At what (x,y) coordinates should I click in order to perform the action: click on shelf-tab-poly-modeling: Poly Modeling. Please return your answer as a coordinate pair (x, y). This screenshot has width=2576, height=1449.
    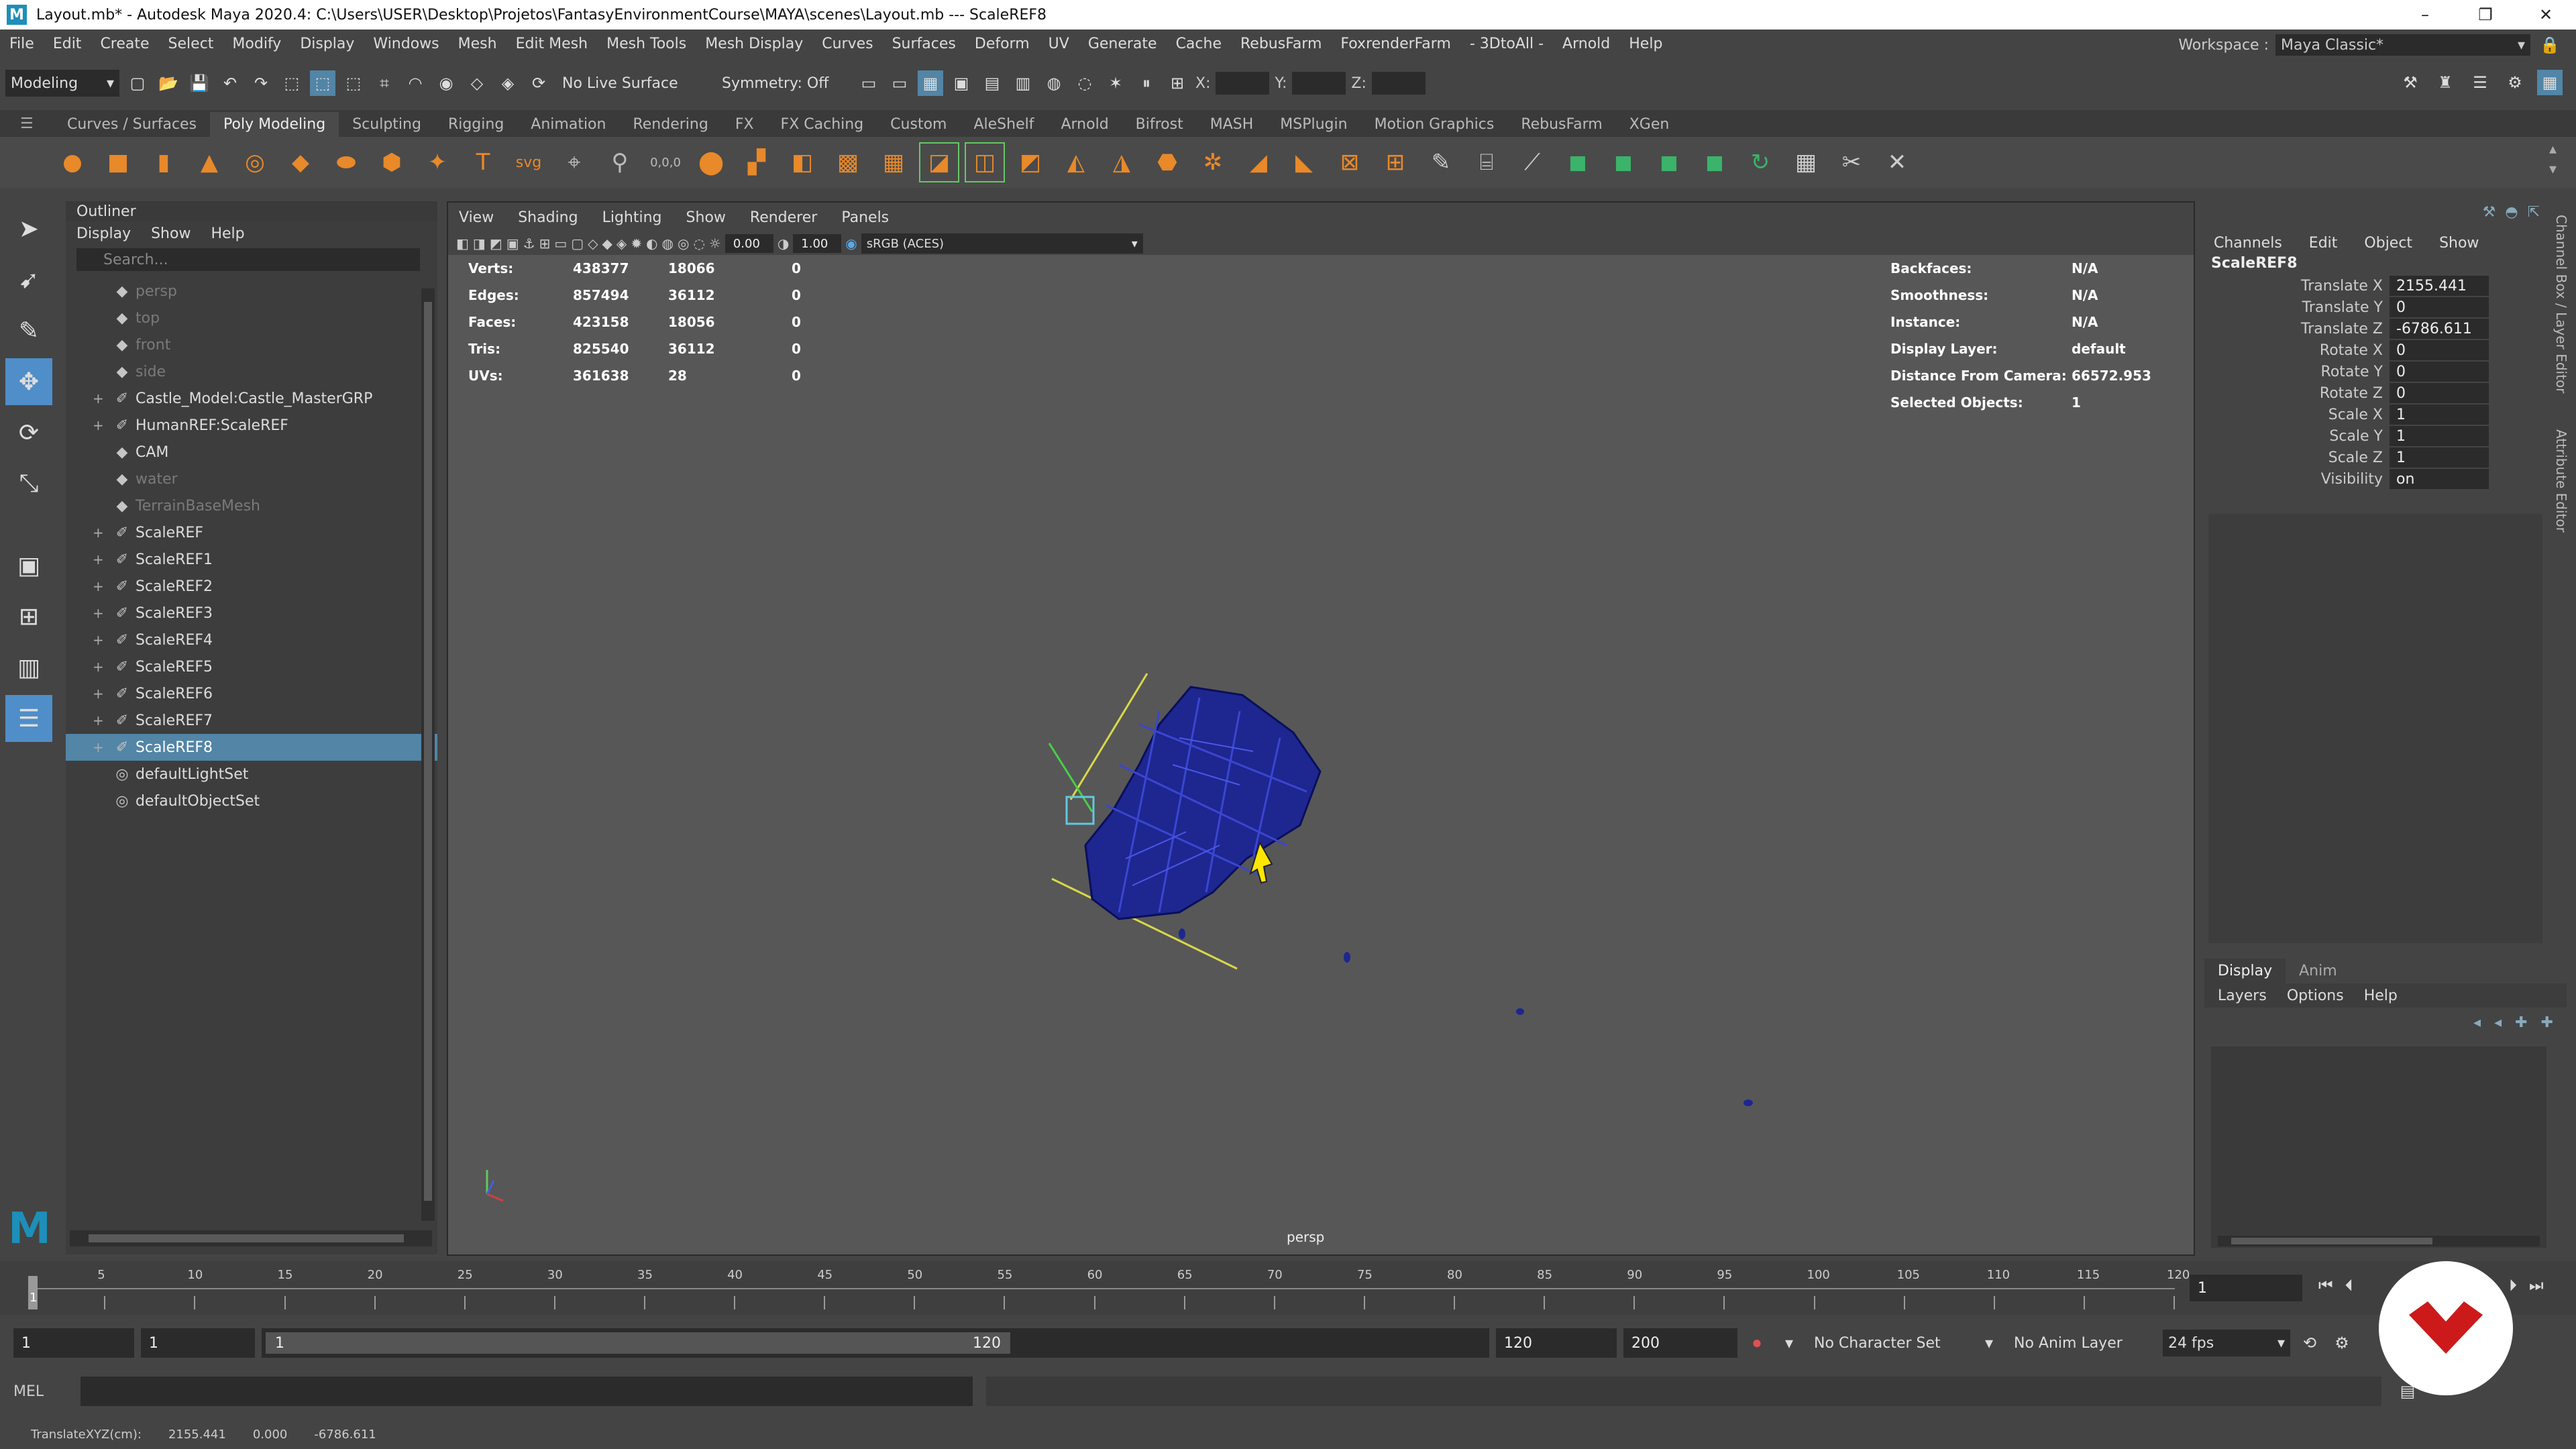
    Looking at the image, I should click on (274, 124).